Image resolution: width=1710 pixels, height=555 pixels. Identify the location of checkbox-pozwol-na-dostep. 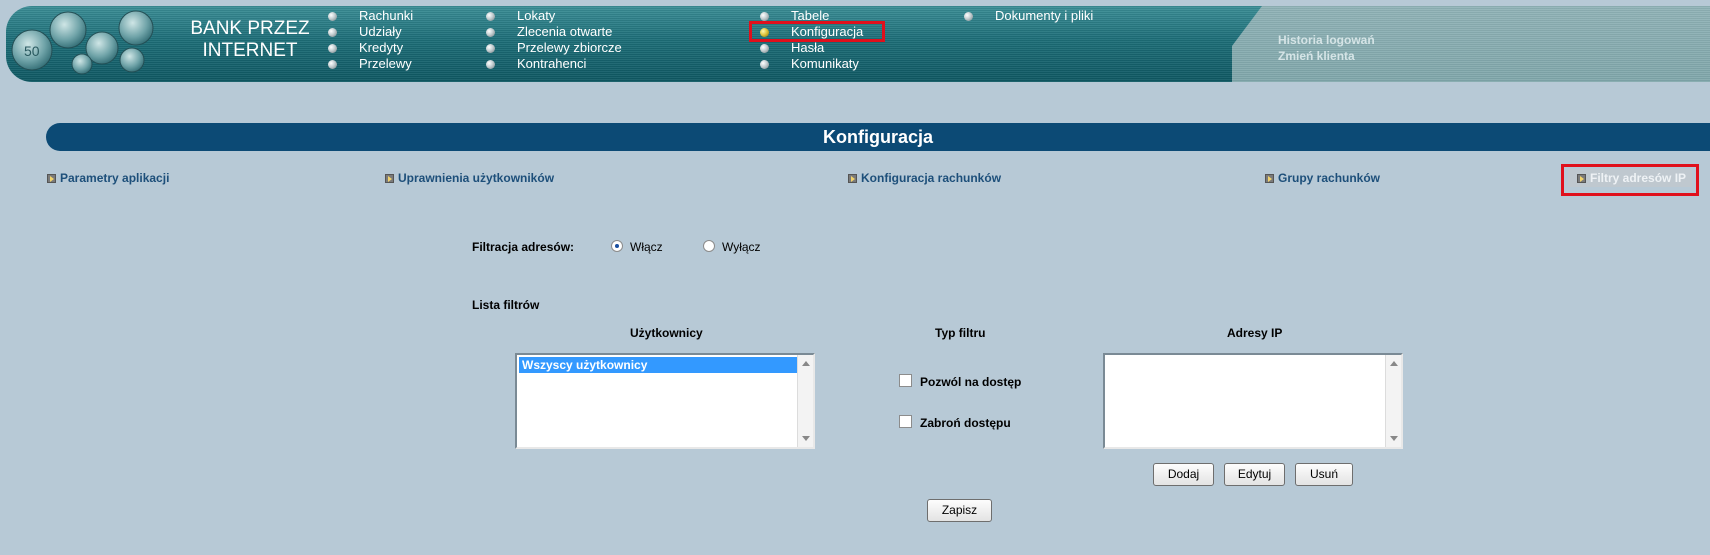
(905, 380).